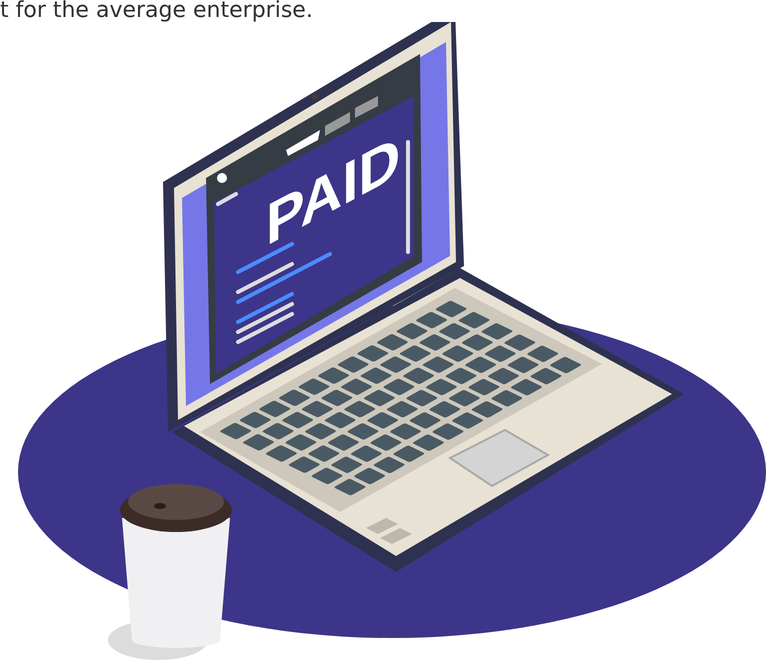 The height and width of the screenshot is (663, 766). What do you see at coordinates (157, 11) in the screenshot?
I see `caption-text: t for the average enterprise.` at bounding box center [157, 11].